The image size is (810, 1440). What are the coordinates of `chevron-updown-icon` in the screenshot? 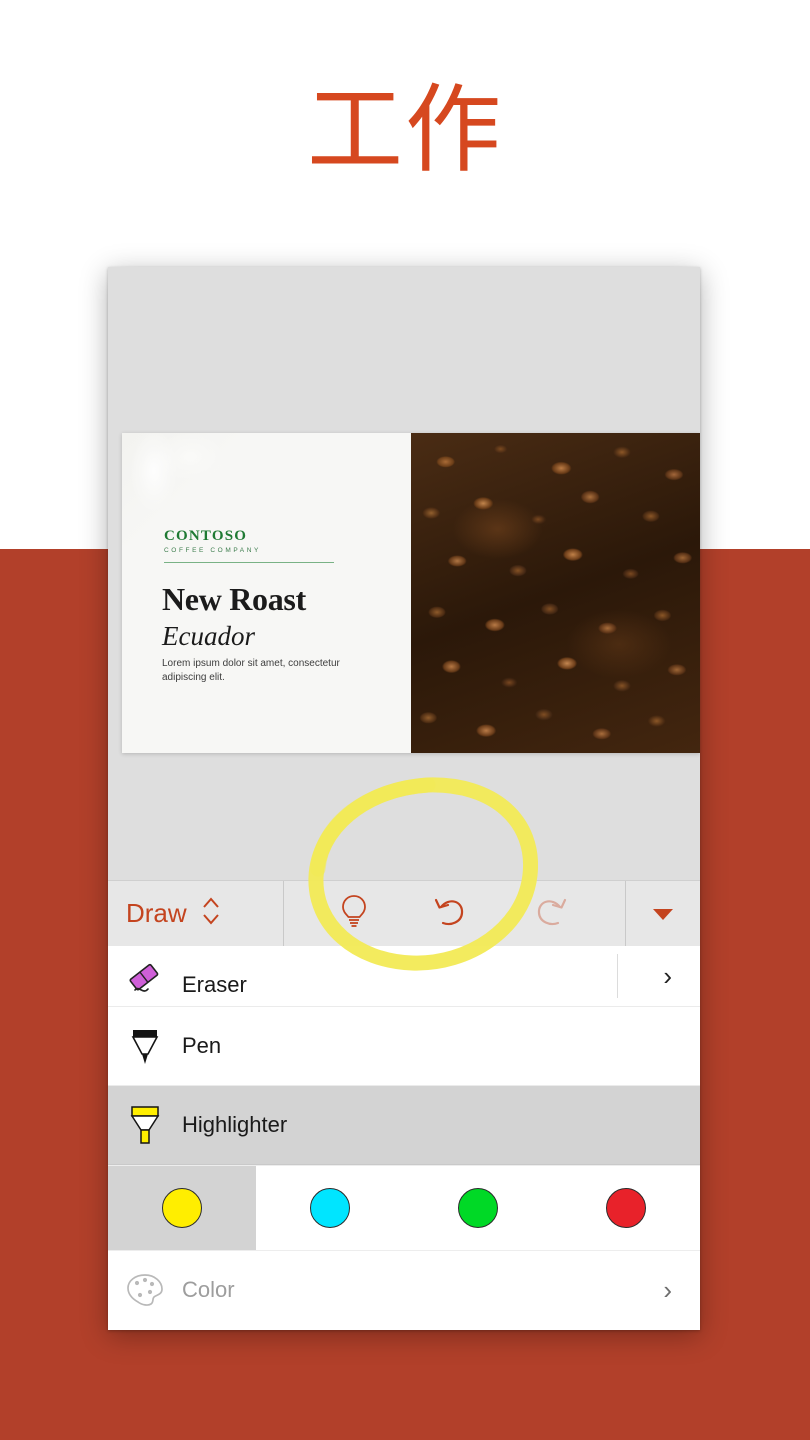 It's located at (211, 913).